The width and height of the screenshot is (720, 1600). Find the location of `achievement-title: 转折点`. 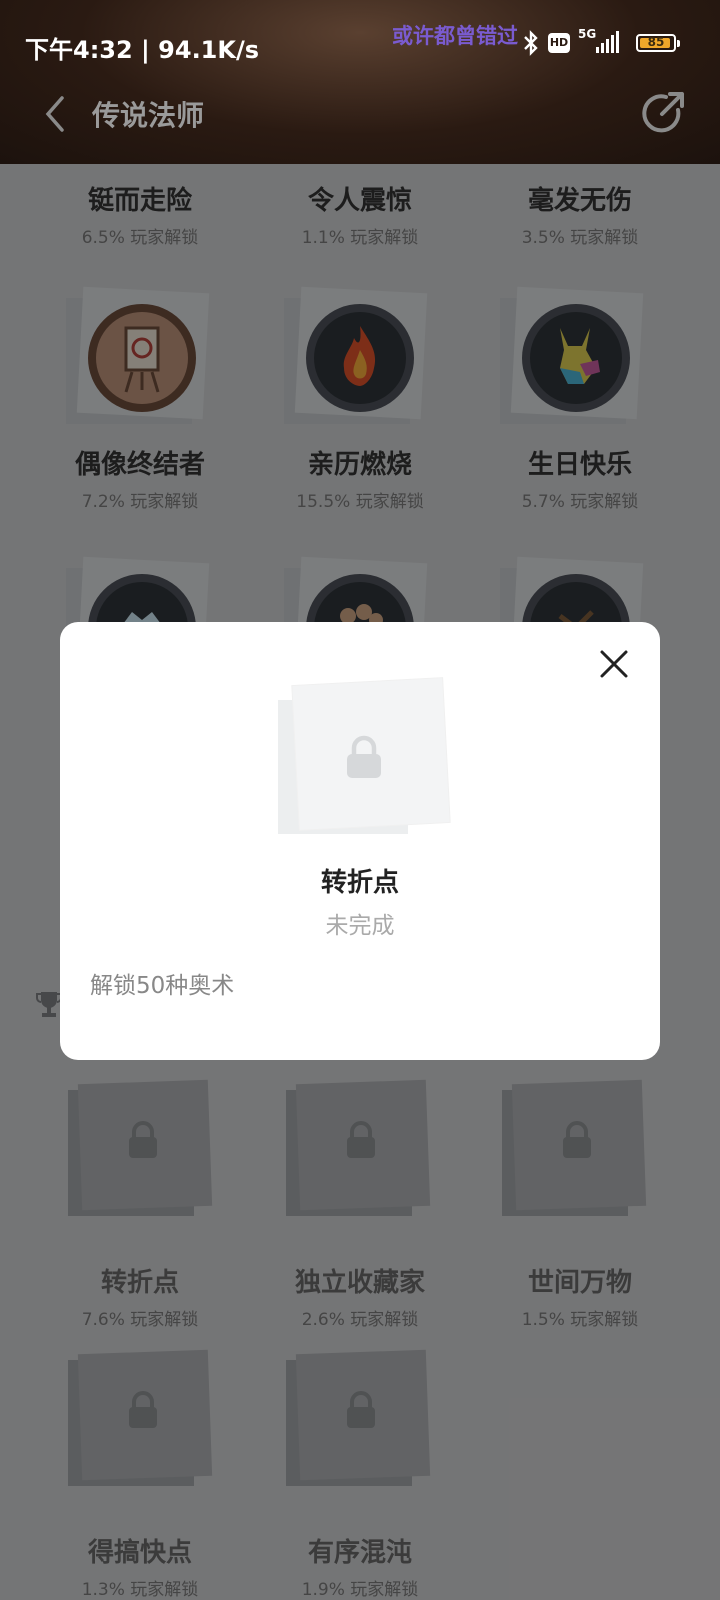

achievement-title: 转折点 is located at coordinates (359, 883).